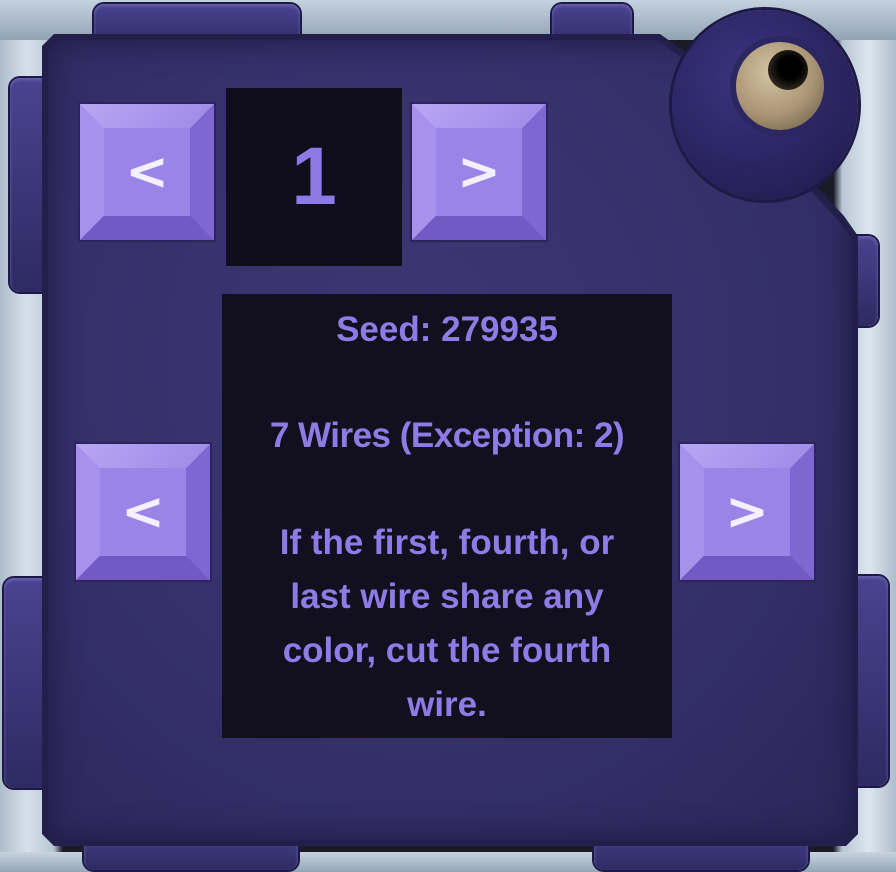  What do you see at coordinates (314, 177) in the screenshot?
I see `page-number-display: 1` at bounding box center [314, 177].